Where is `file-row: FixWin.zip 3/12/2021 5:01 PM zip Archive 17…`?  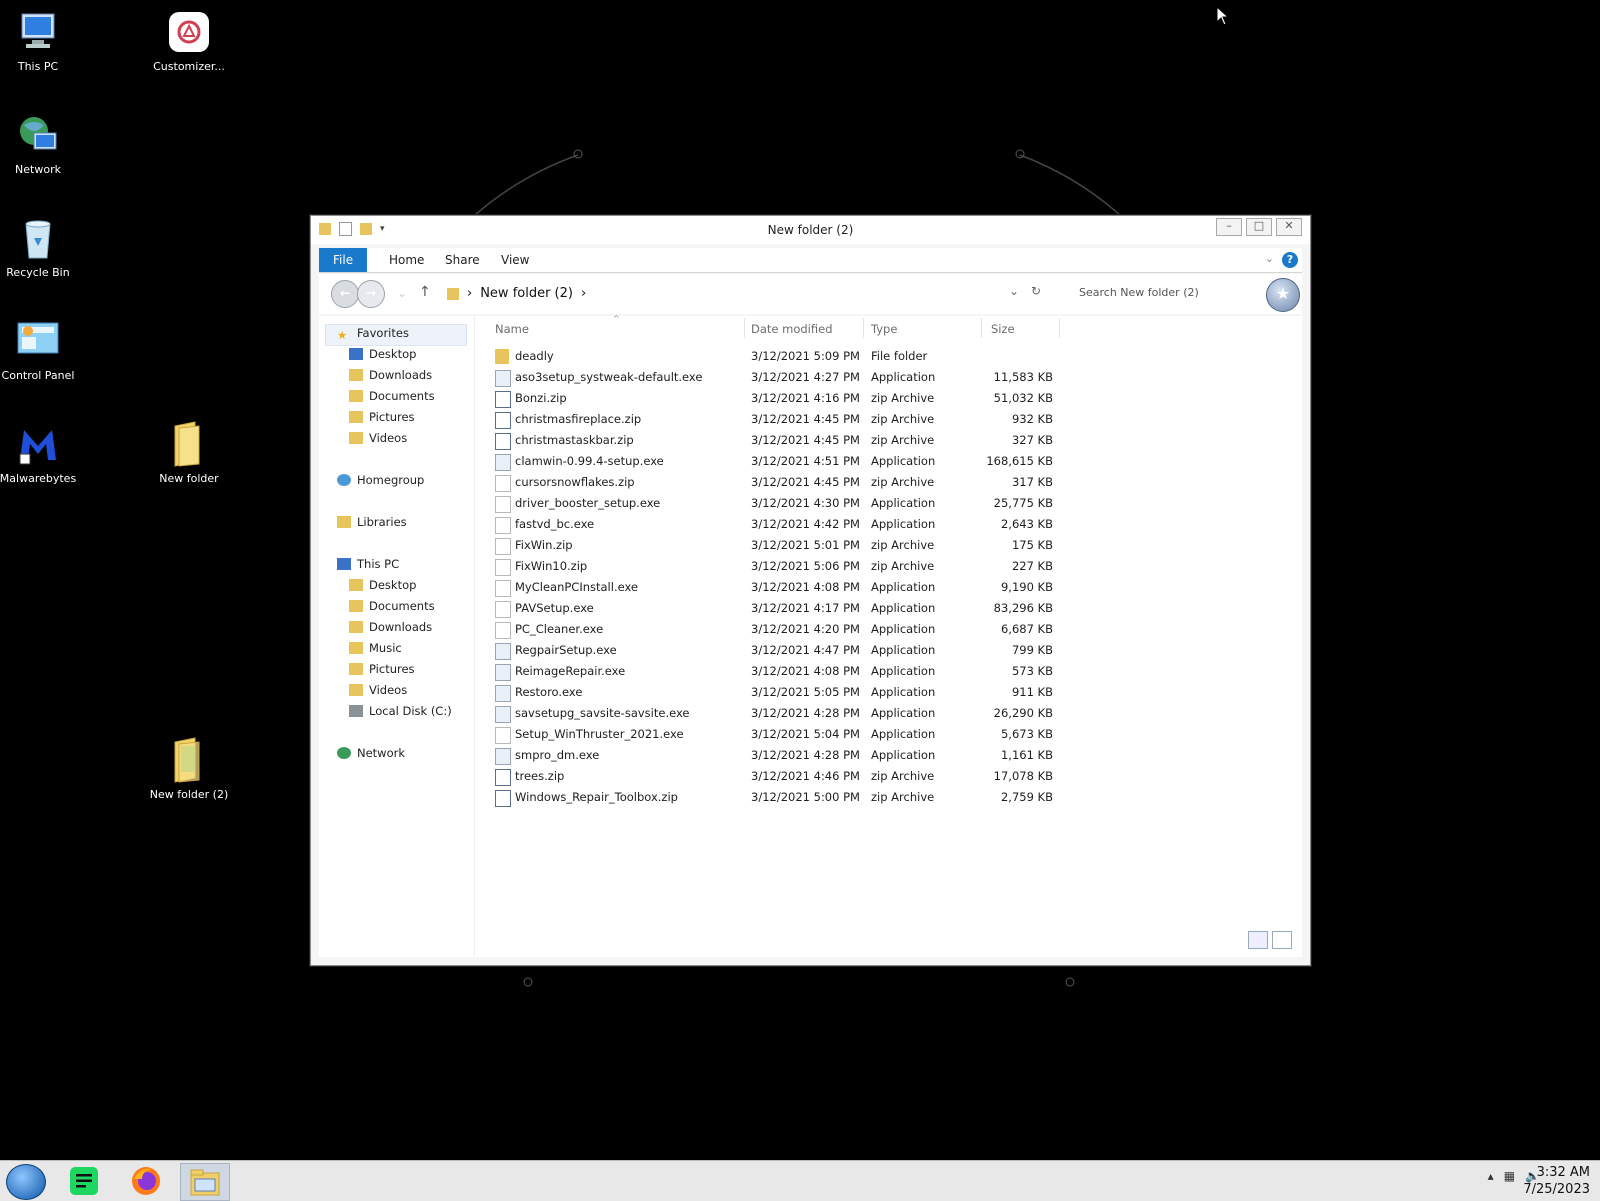
file-row: FixWin.zip 3/12/2021 5:01 PM zip Archive 17… is located at coordinates (774, 545).